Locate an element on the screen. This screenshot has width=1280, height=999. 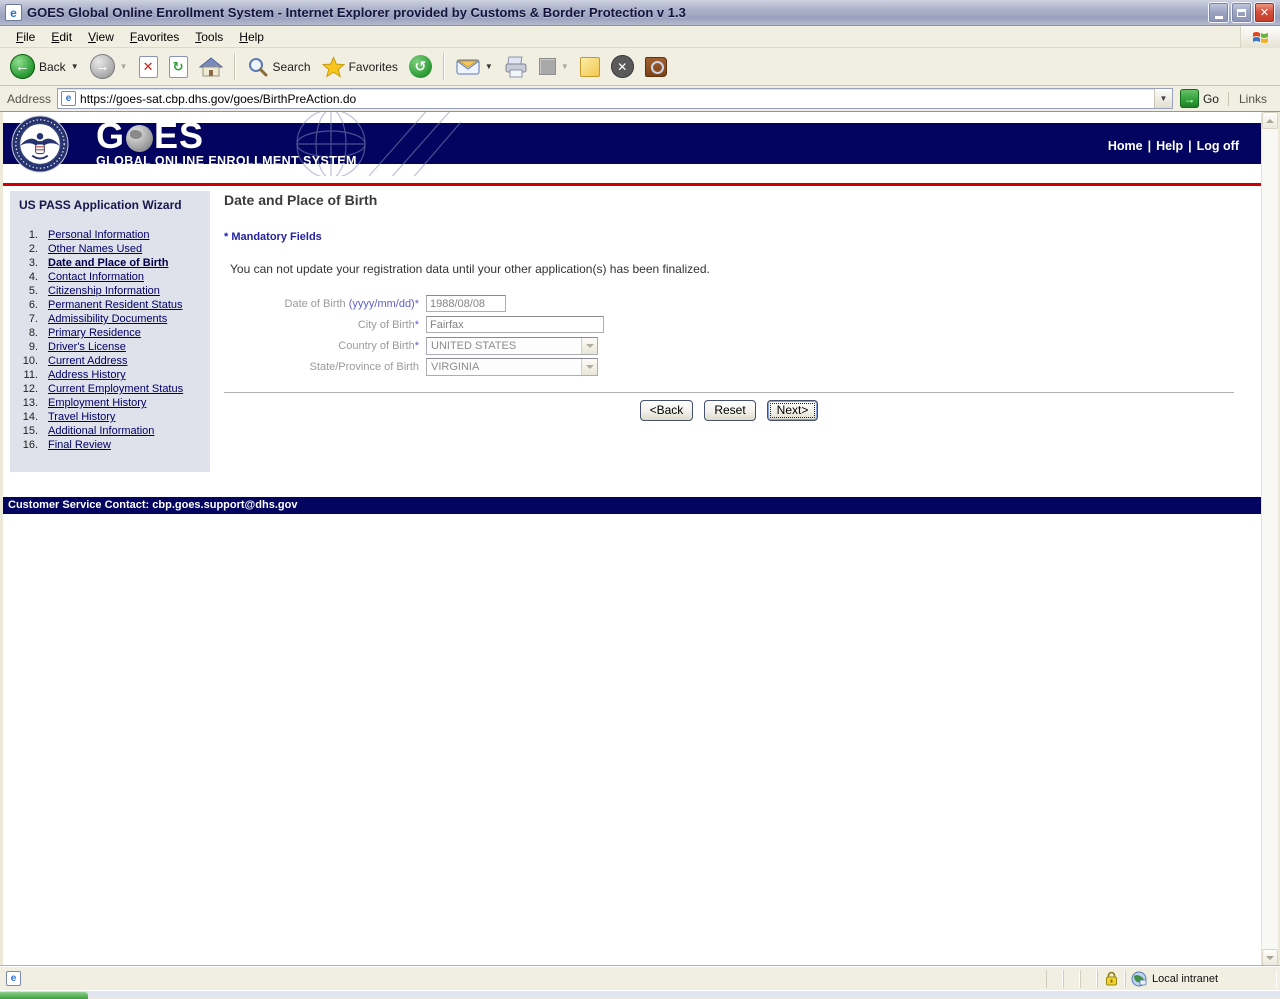
wizard-title: US PASS Application Wizard is located at coordinates (100, 205).